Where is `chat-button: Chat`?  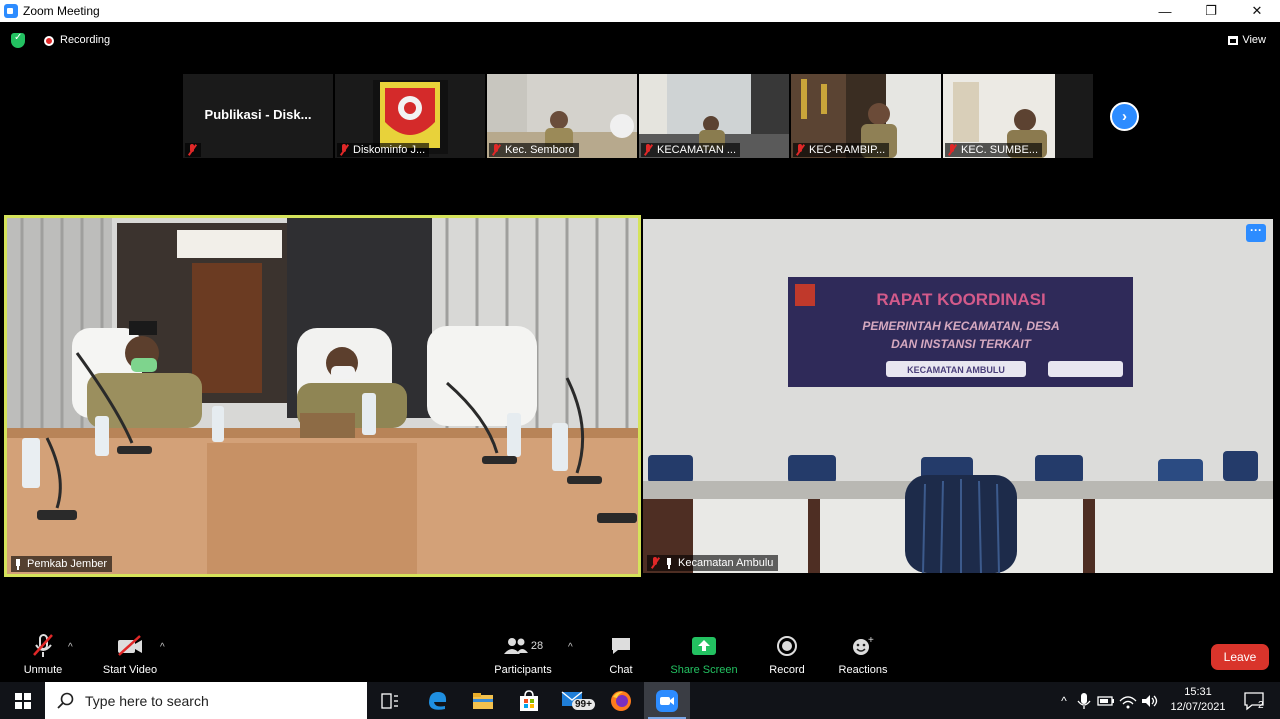
chat-button: Chat is located at coordinates (621, 653).